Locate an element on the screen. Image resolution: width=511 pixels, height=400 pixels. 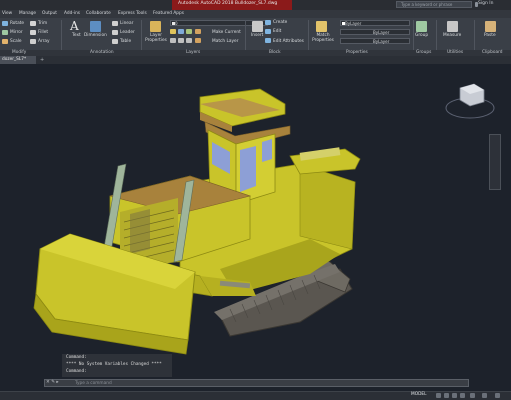
layer-off-icon is located at coordinates (189, 40).